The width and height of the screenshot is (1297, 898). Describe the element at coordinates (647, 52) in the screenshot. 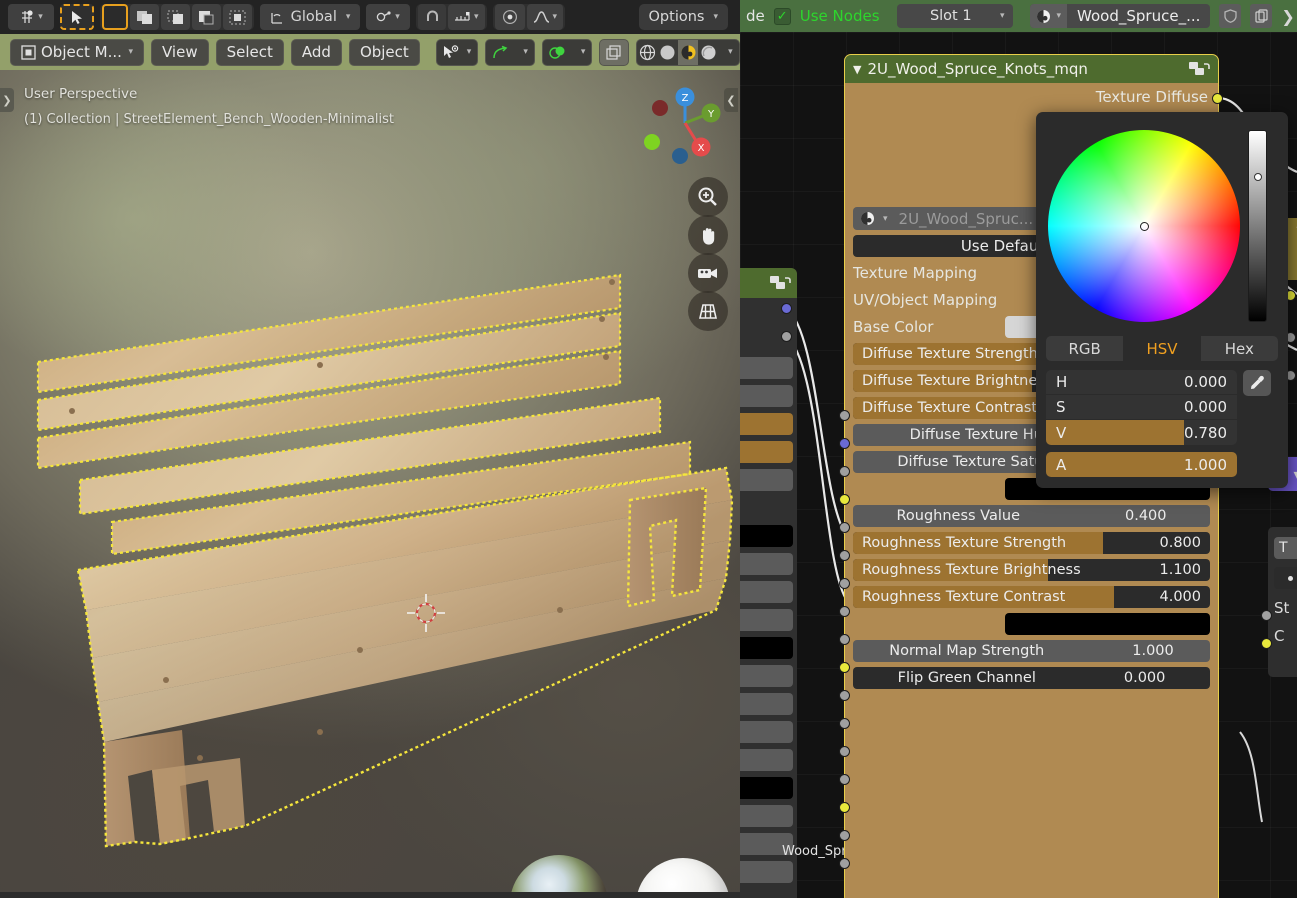

I see `shading-wireframe-button` at that location.